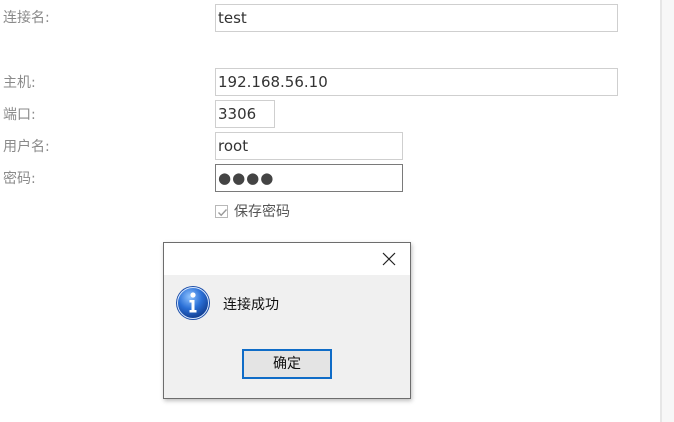 This screenshot has width=674, height=422. What do you see at coordinates (287, 259) in the screenshot?
I see `dialog-titlebar` at bounding box center [287, 259].